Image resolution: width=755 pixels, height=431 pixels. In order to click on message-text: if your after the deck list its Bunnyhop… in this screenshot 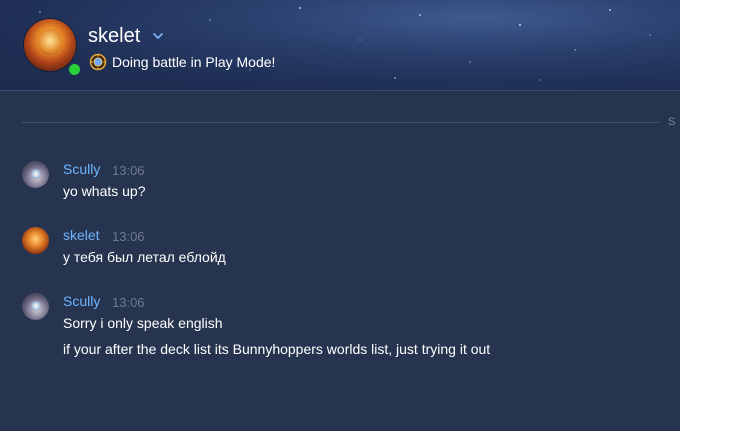, I will do `click(277, 349)`.